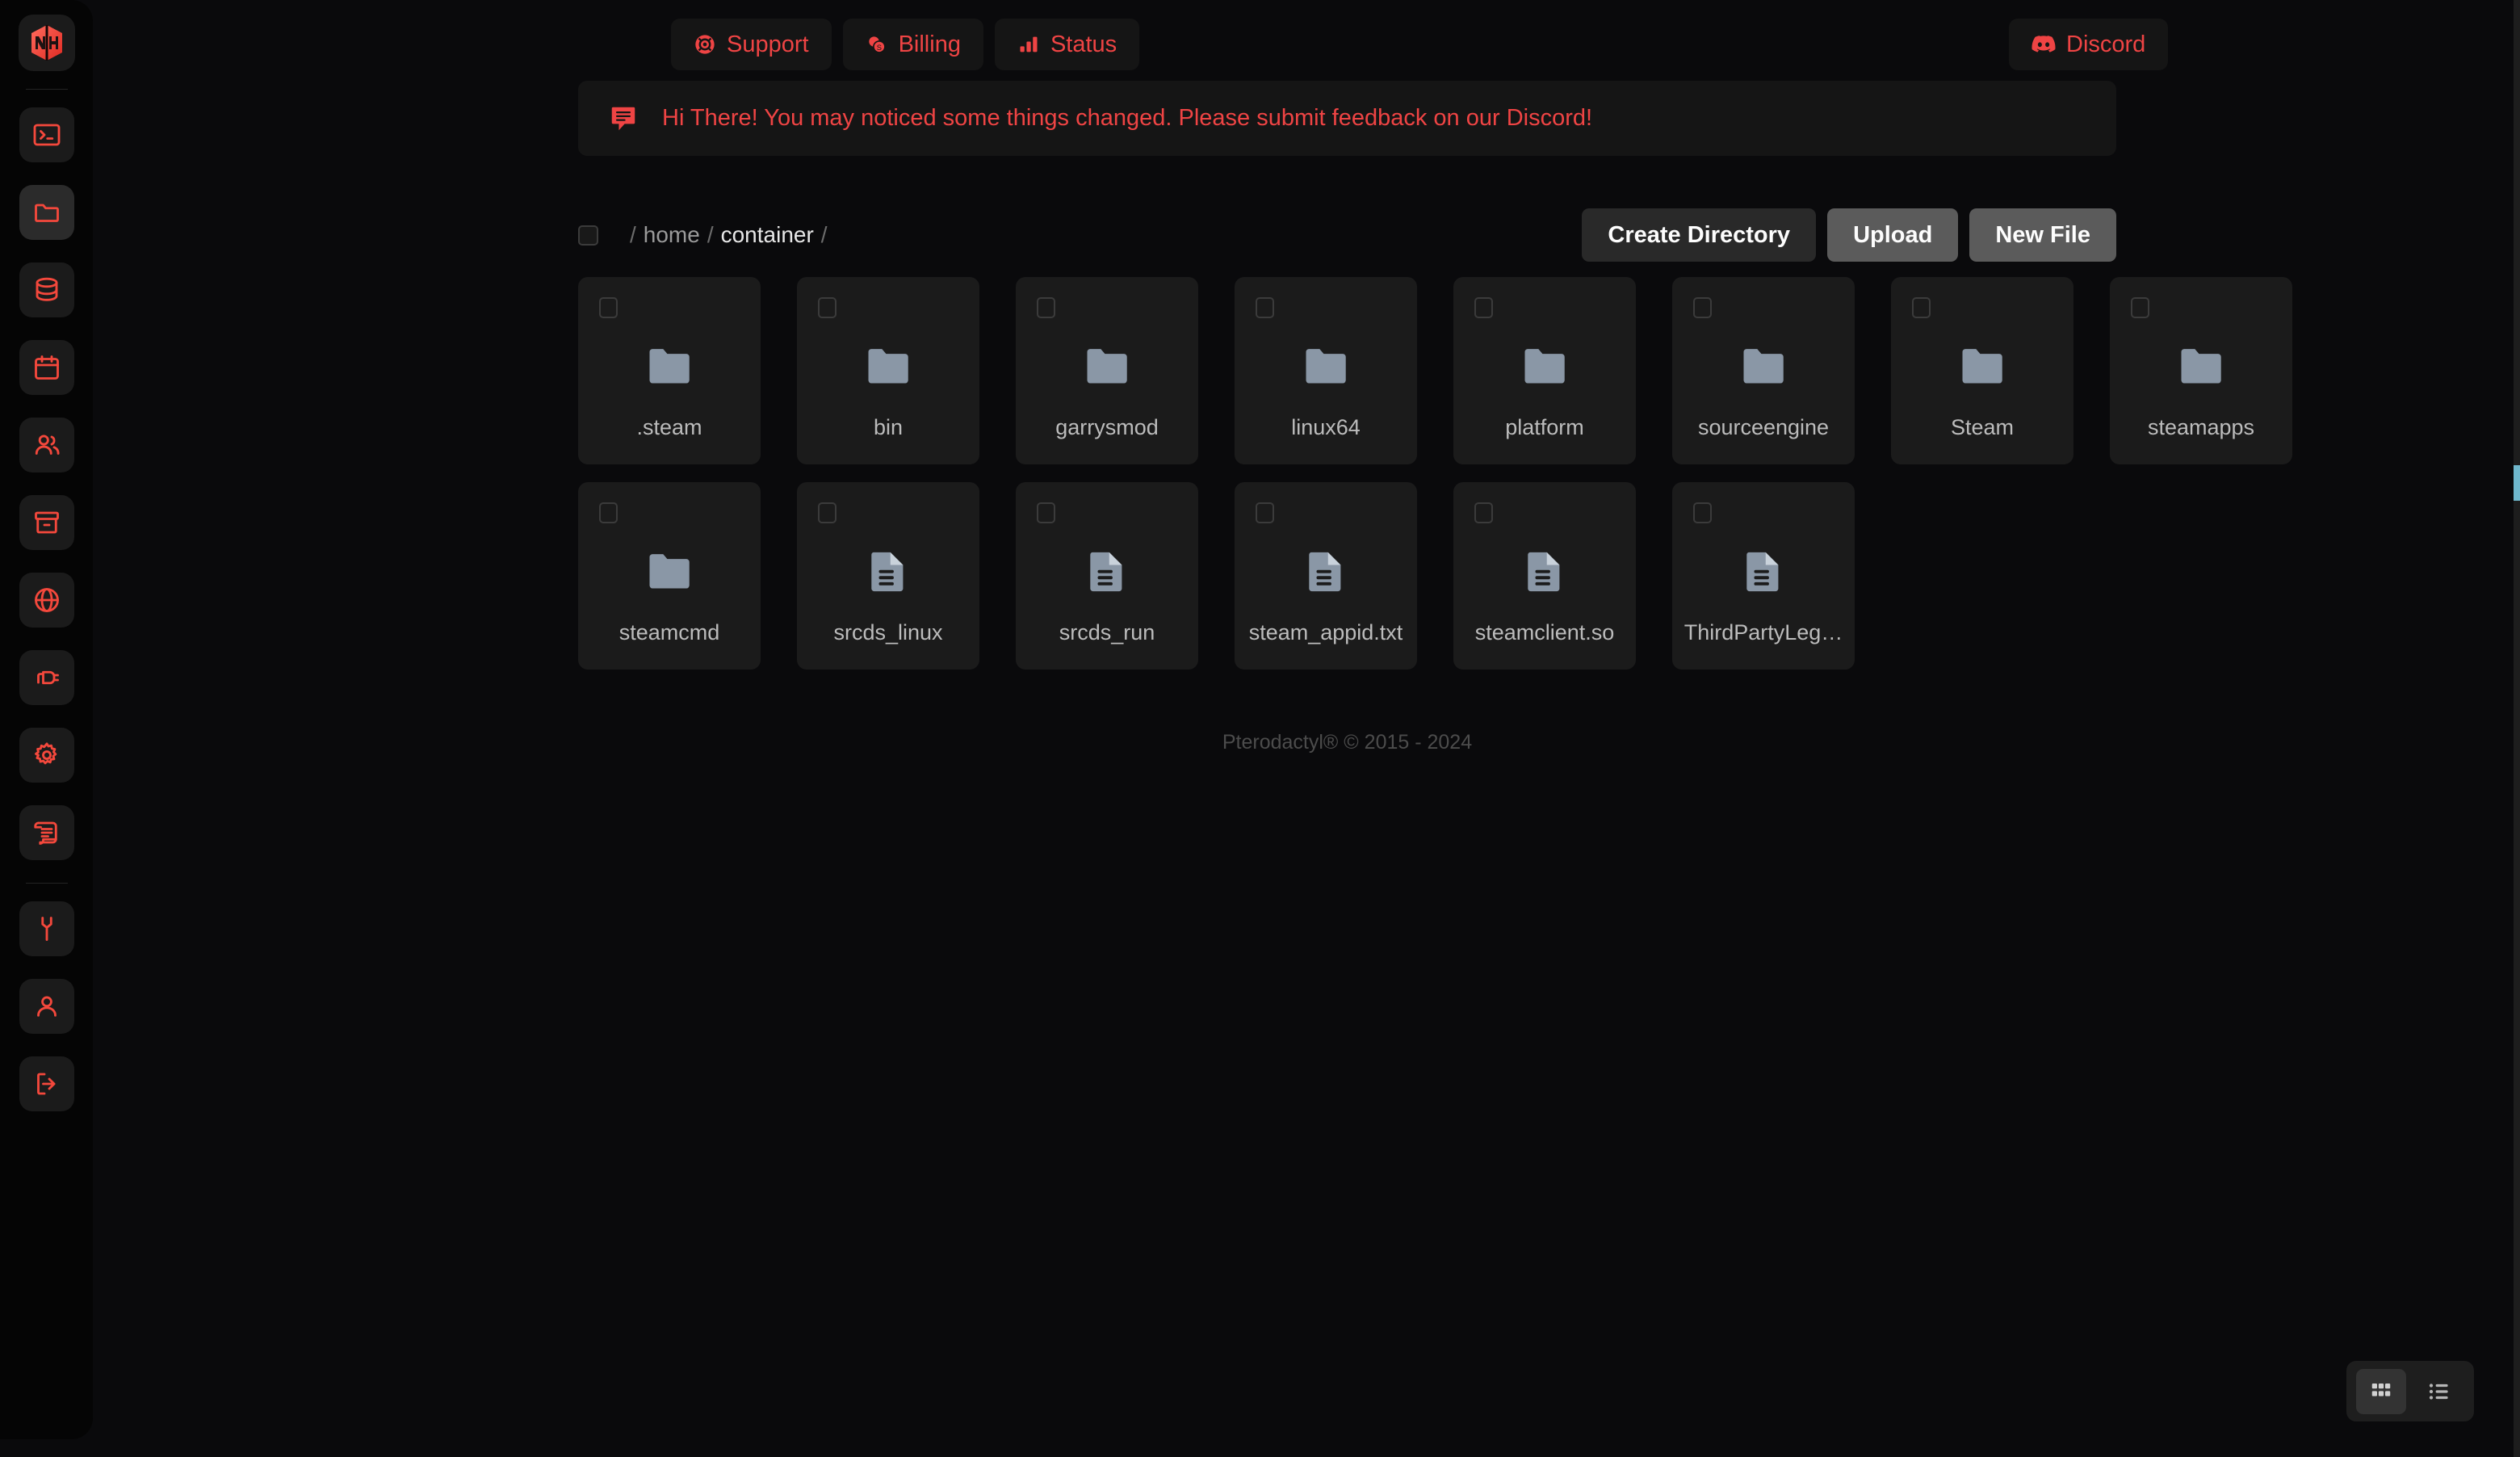  I want to click on breadcrumb-segment-container: container, so click(767, 235).